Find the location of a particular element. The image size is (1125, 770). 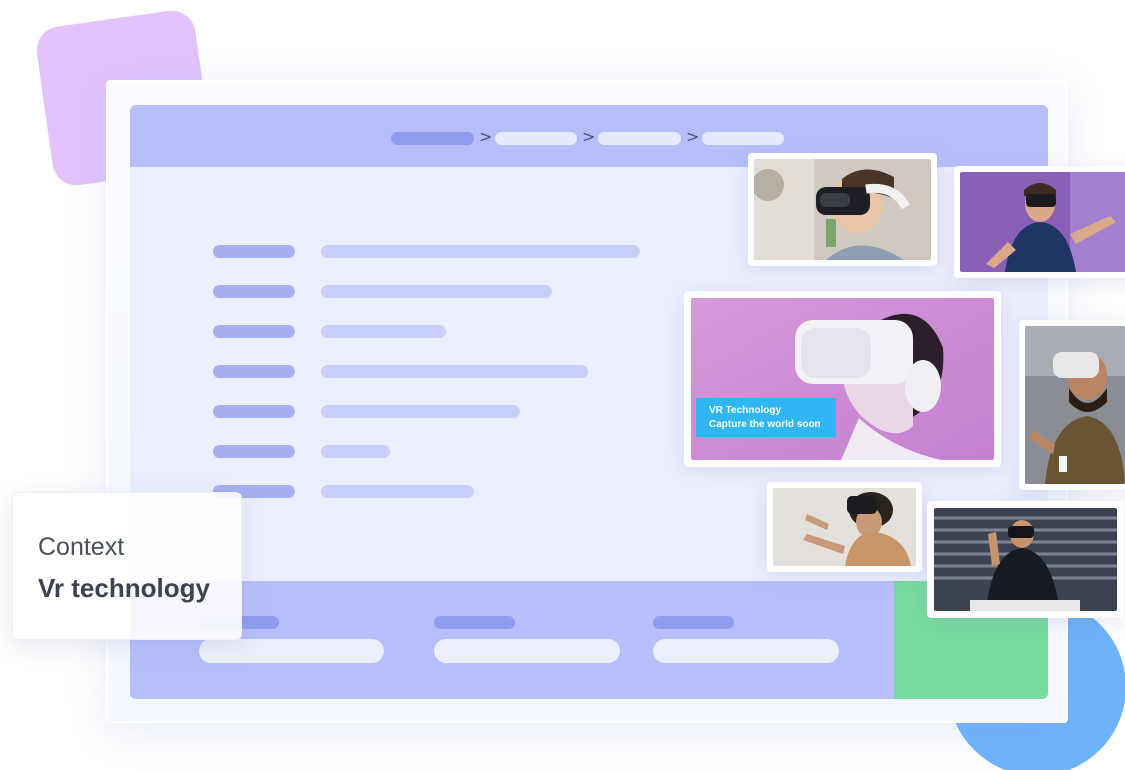

context-label: Context is located at coordinates (81, 547).